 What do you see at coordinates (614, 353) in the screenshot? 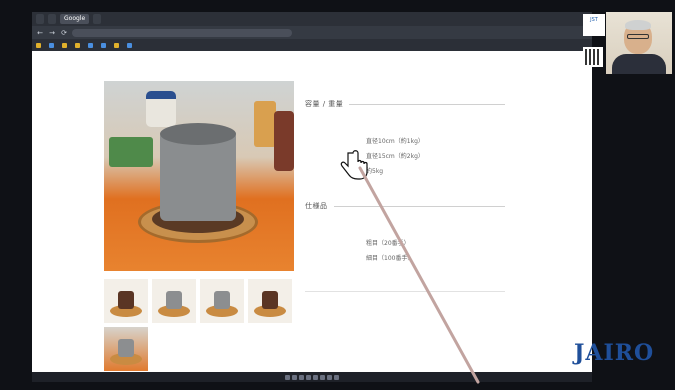
I see `jairo-logo: JAIRO` at bounding box center [614, 353].